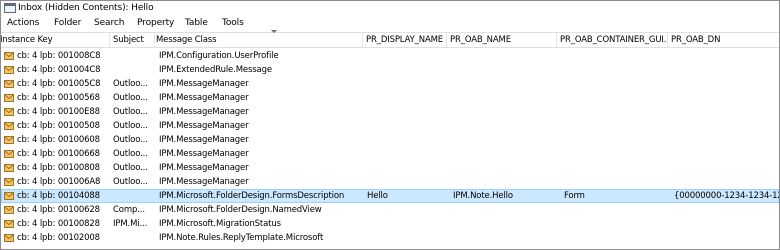  Describe the element at coordinates (405, 40) in the screenshot. I see `column-header-display-name: PR_DISPLAY_NAME` at that location.